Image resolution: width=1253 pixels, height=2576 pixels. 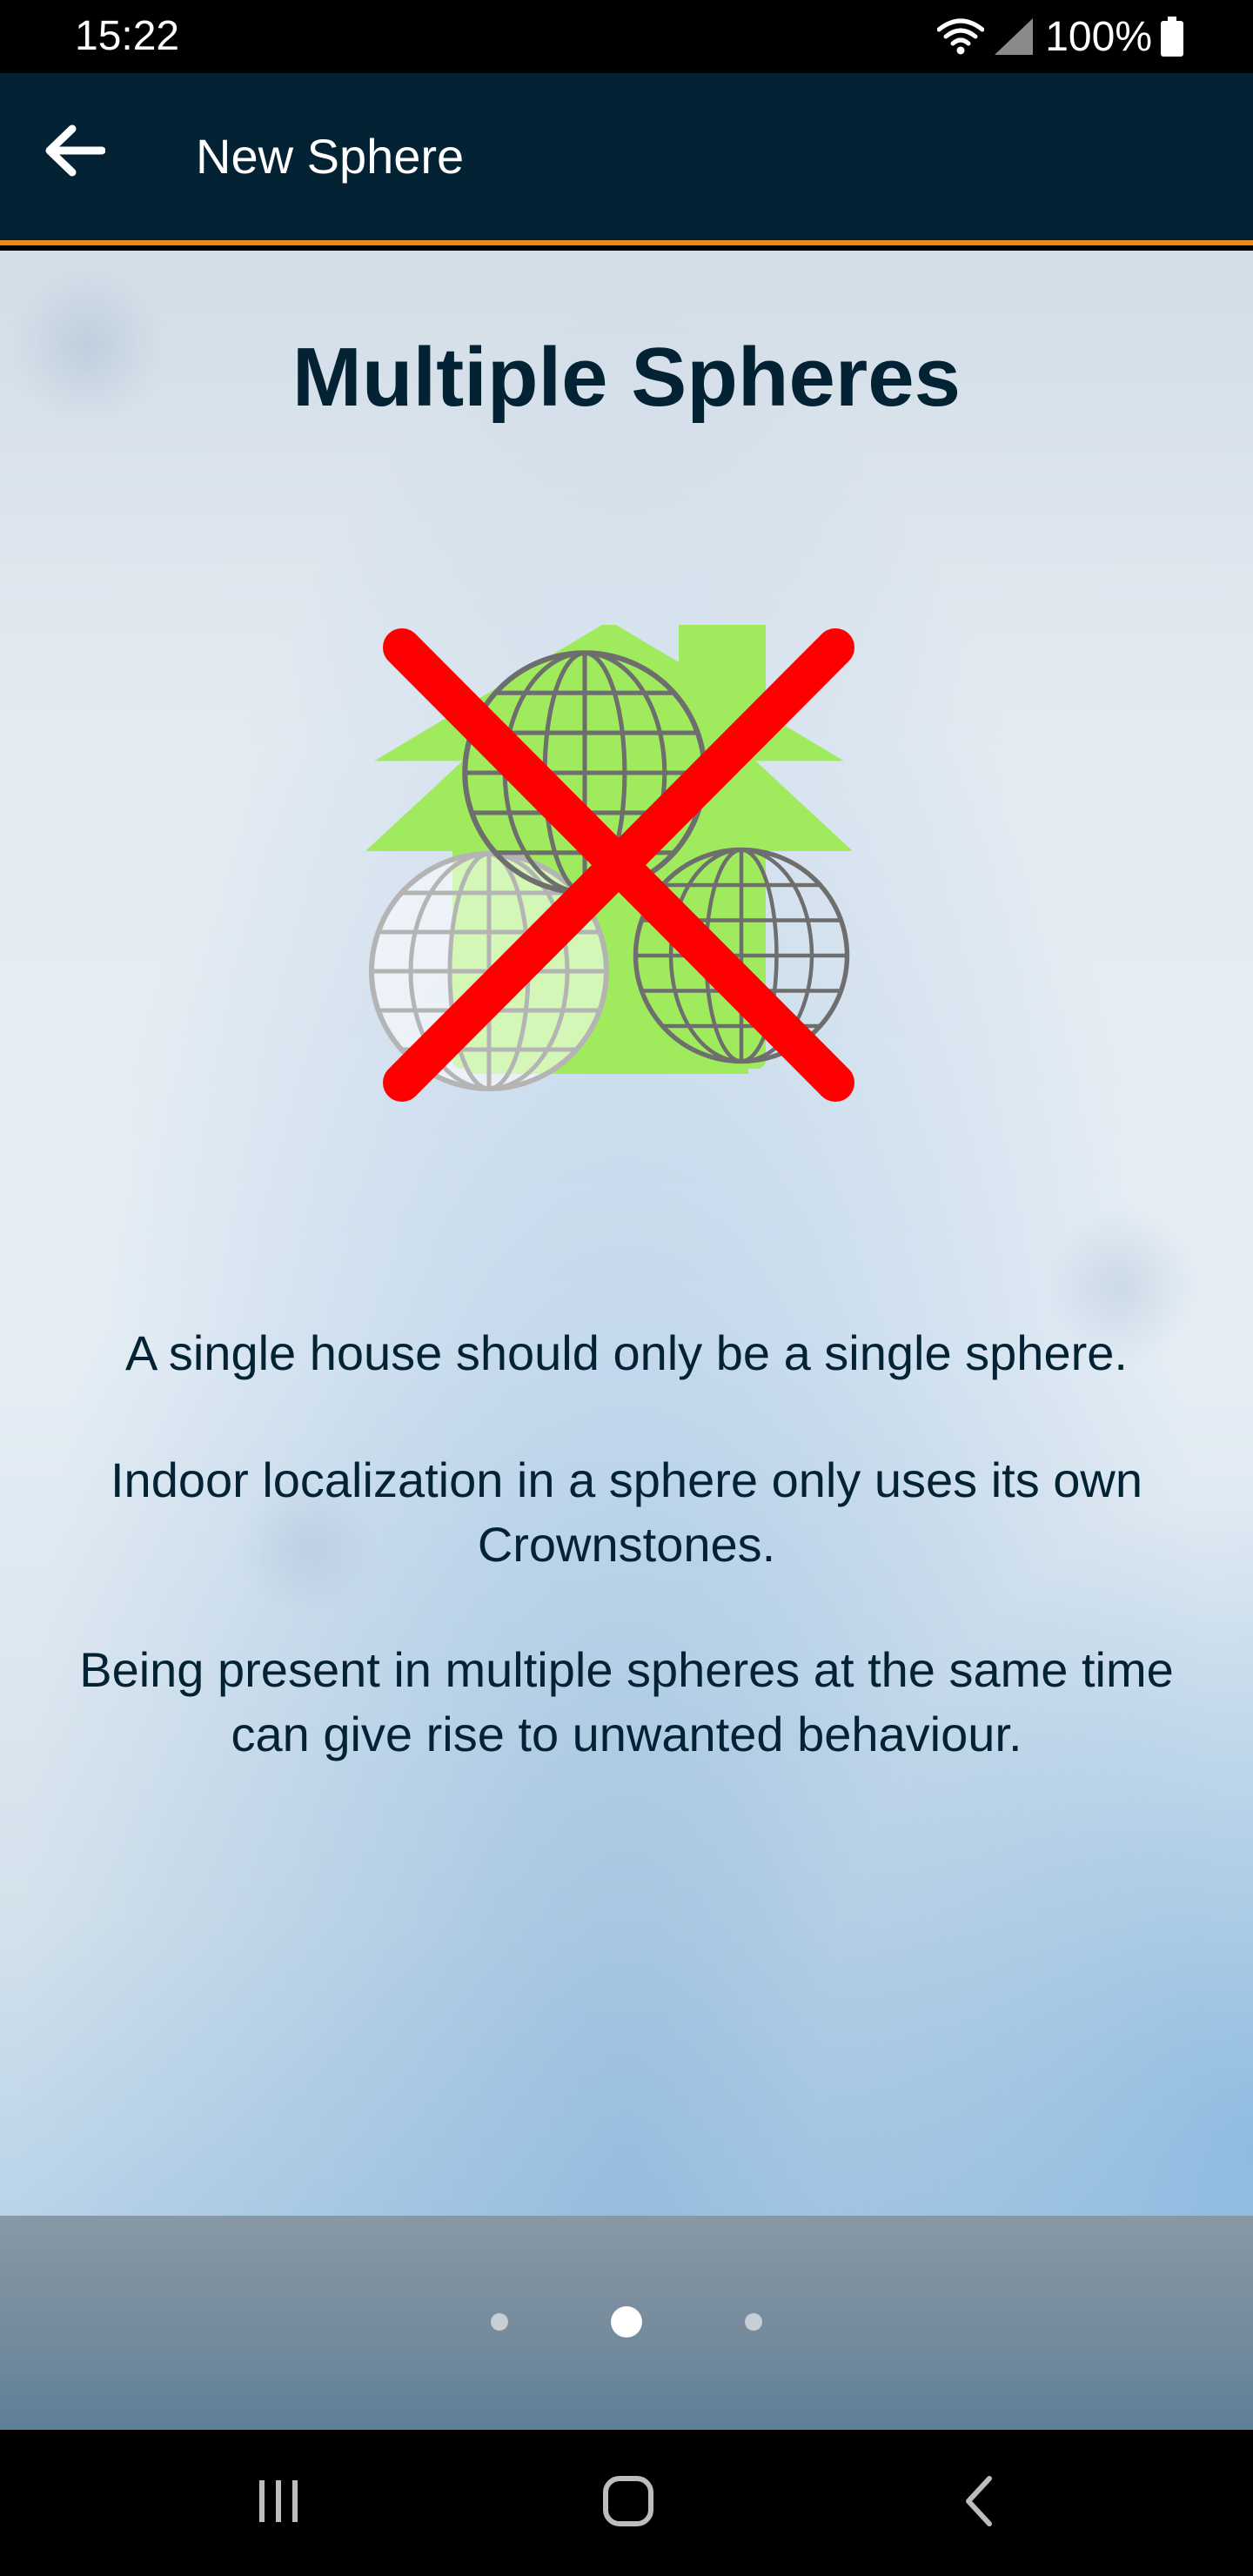 What do you see at coordinates (742, 956) in the screenshot?
I see `globe-icon` at bounding box center [742, 956].